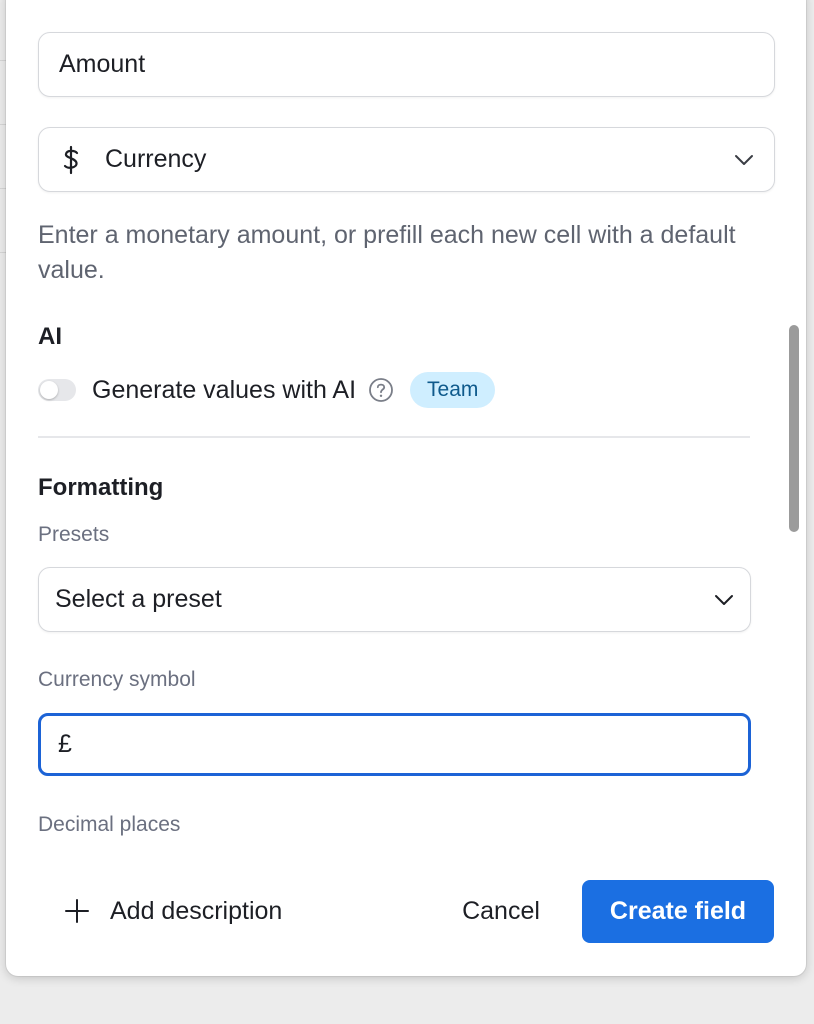  Describe the element at coordinates (74, 534) in the screenshot. I see `presets-label: Presets` at that location.